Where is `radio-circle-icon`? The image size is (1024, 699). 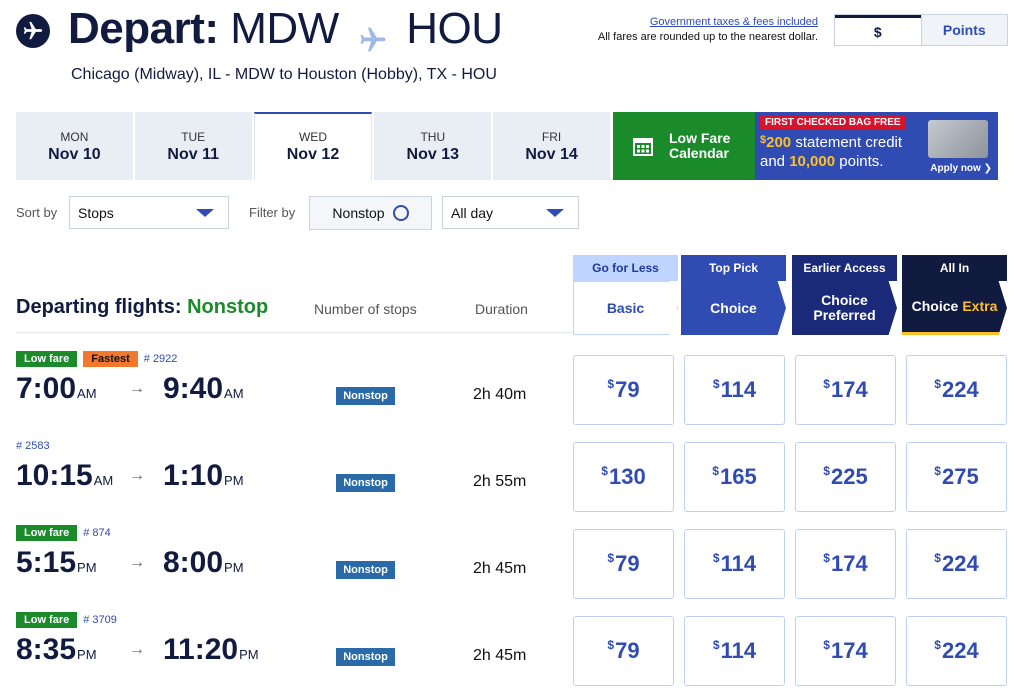 radio-circle-icon is located at coordinates (400, 213).